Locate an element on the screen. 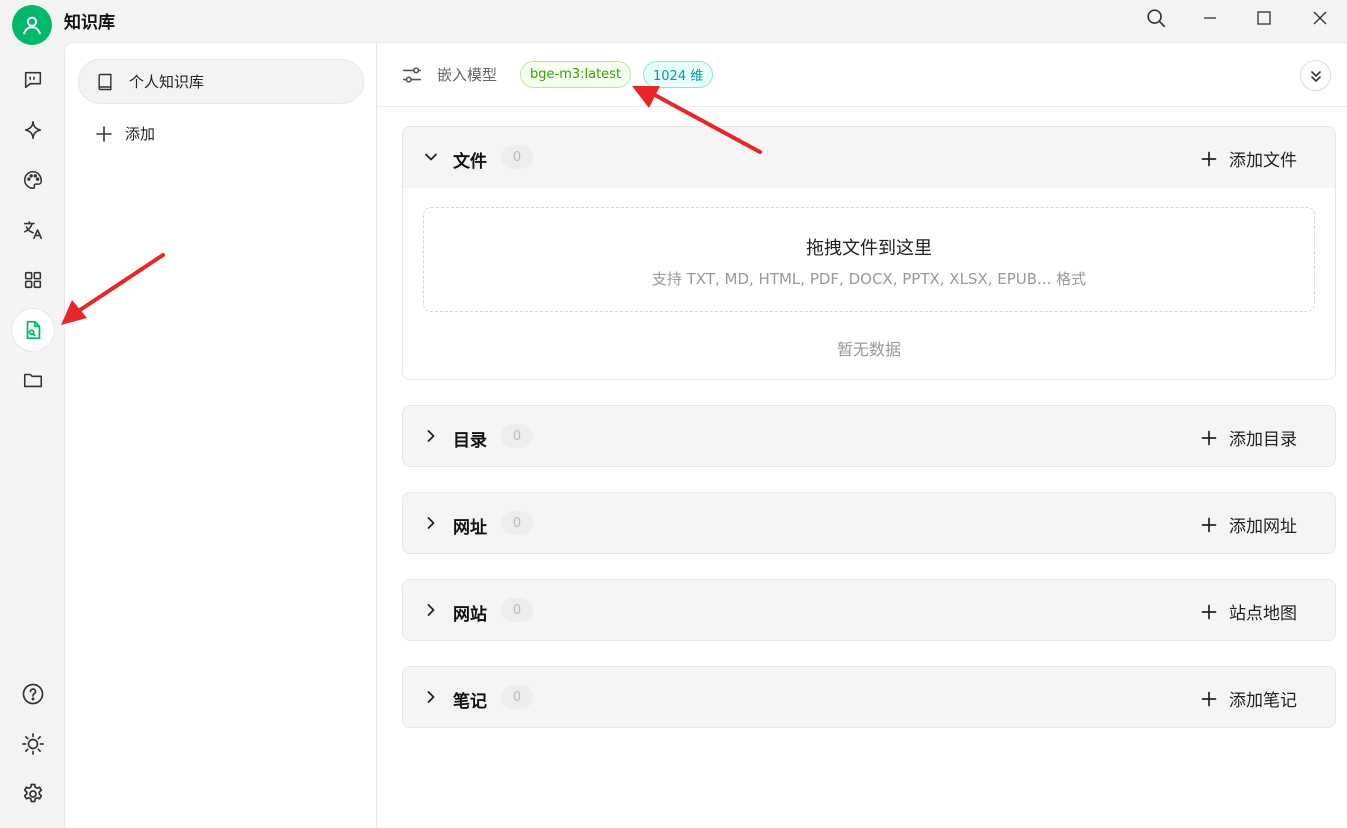 The height and width of the screenshot is (828, 1347). add-sitemap-button: 站点地图 is located at coordinates (1249, 611).